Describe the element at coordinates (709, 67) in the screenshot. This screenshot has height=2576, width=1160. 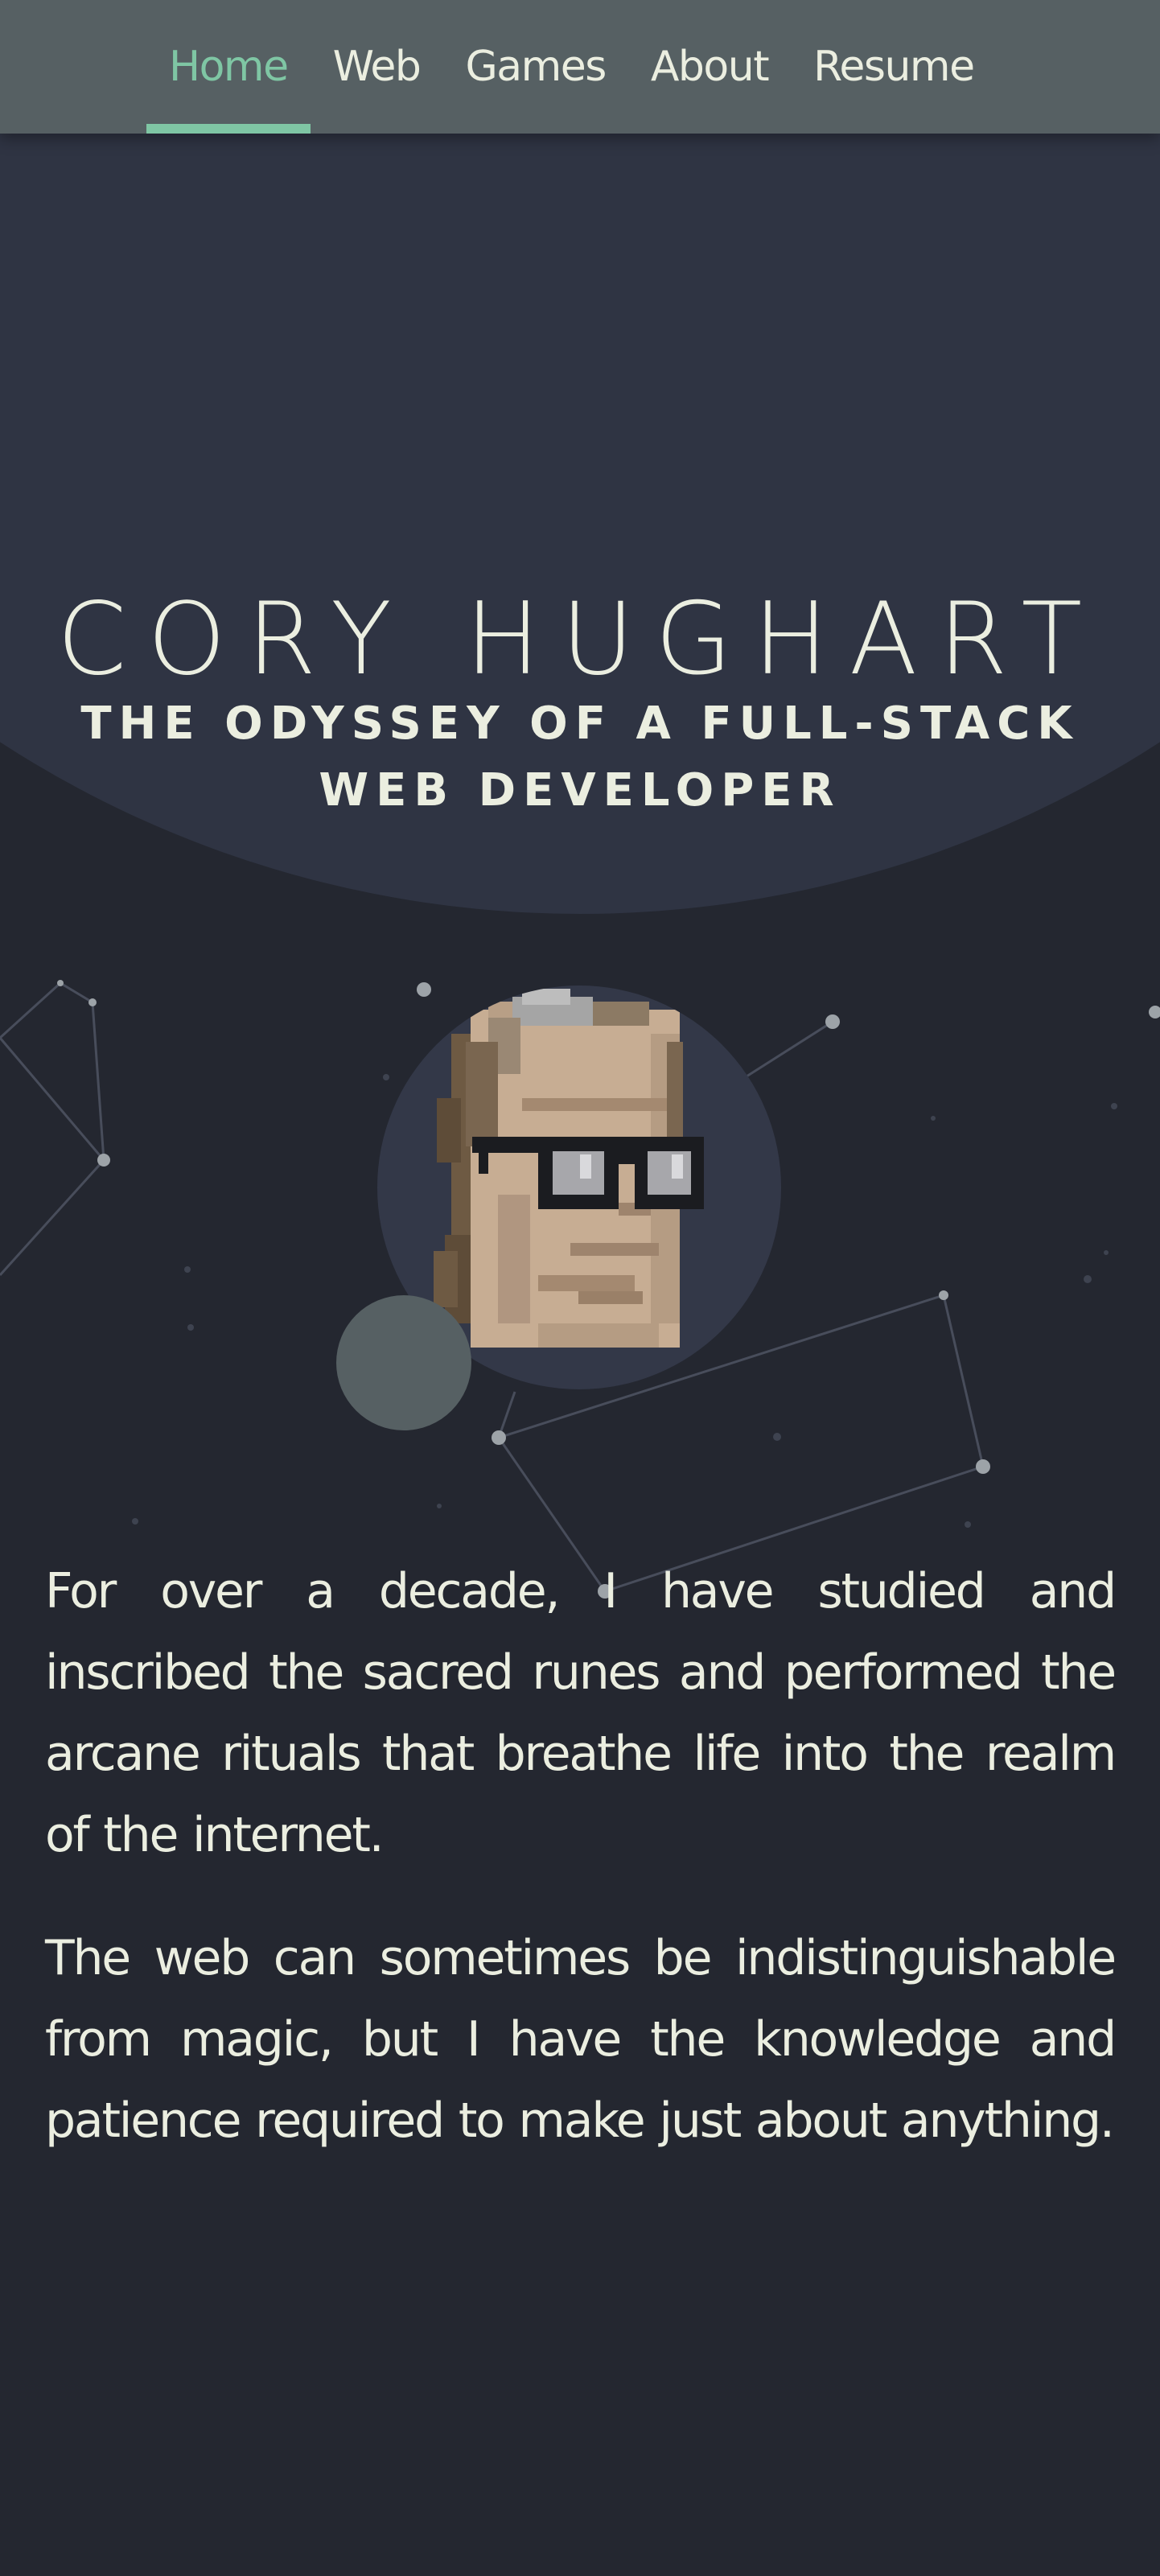
I see `nav-item-about: About` at that location.